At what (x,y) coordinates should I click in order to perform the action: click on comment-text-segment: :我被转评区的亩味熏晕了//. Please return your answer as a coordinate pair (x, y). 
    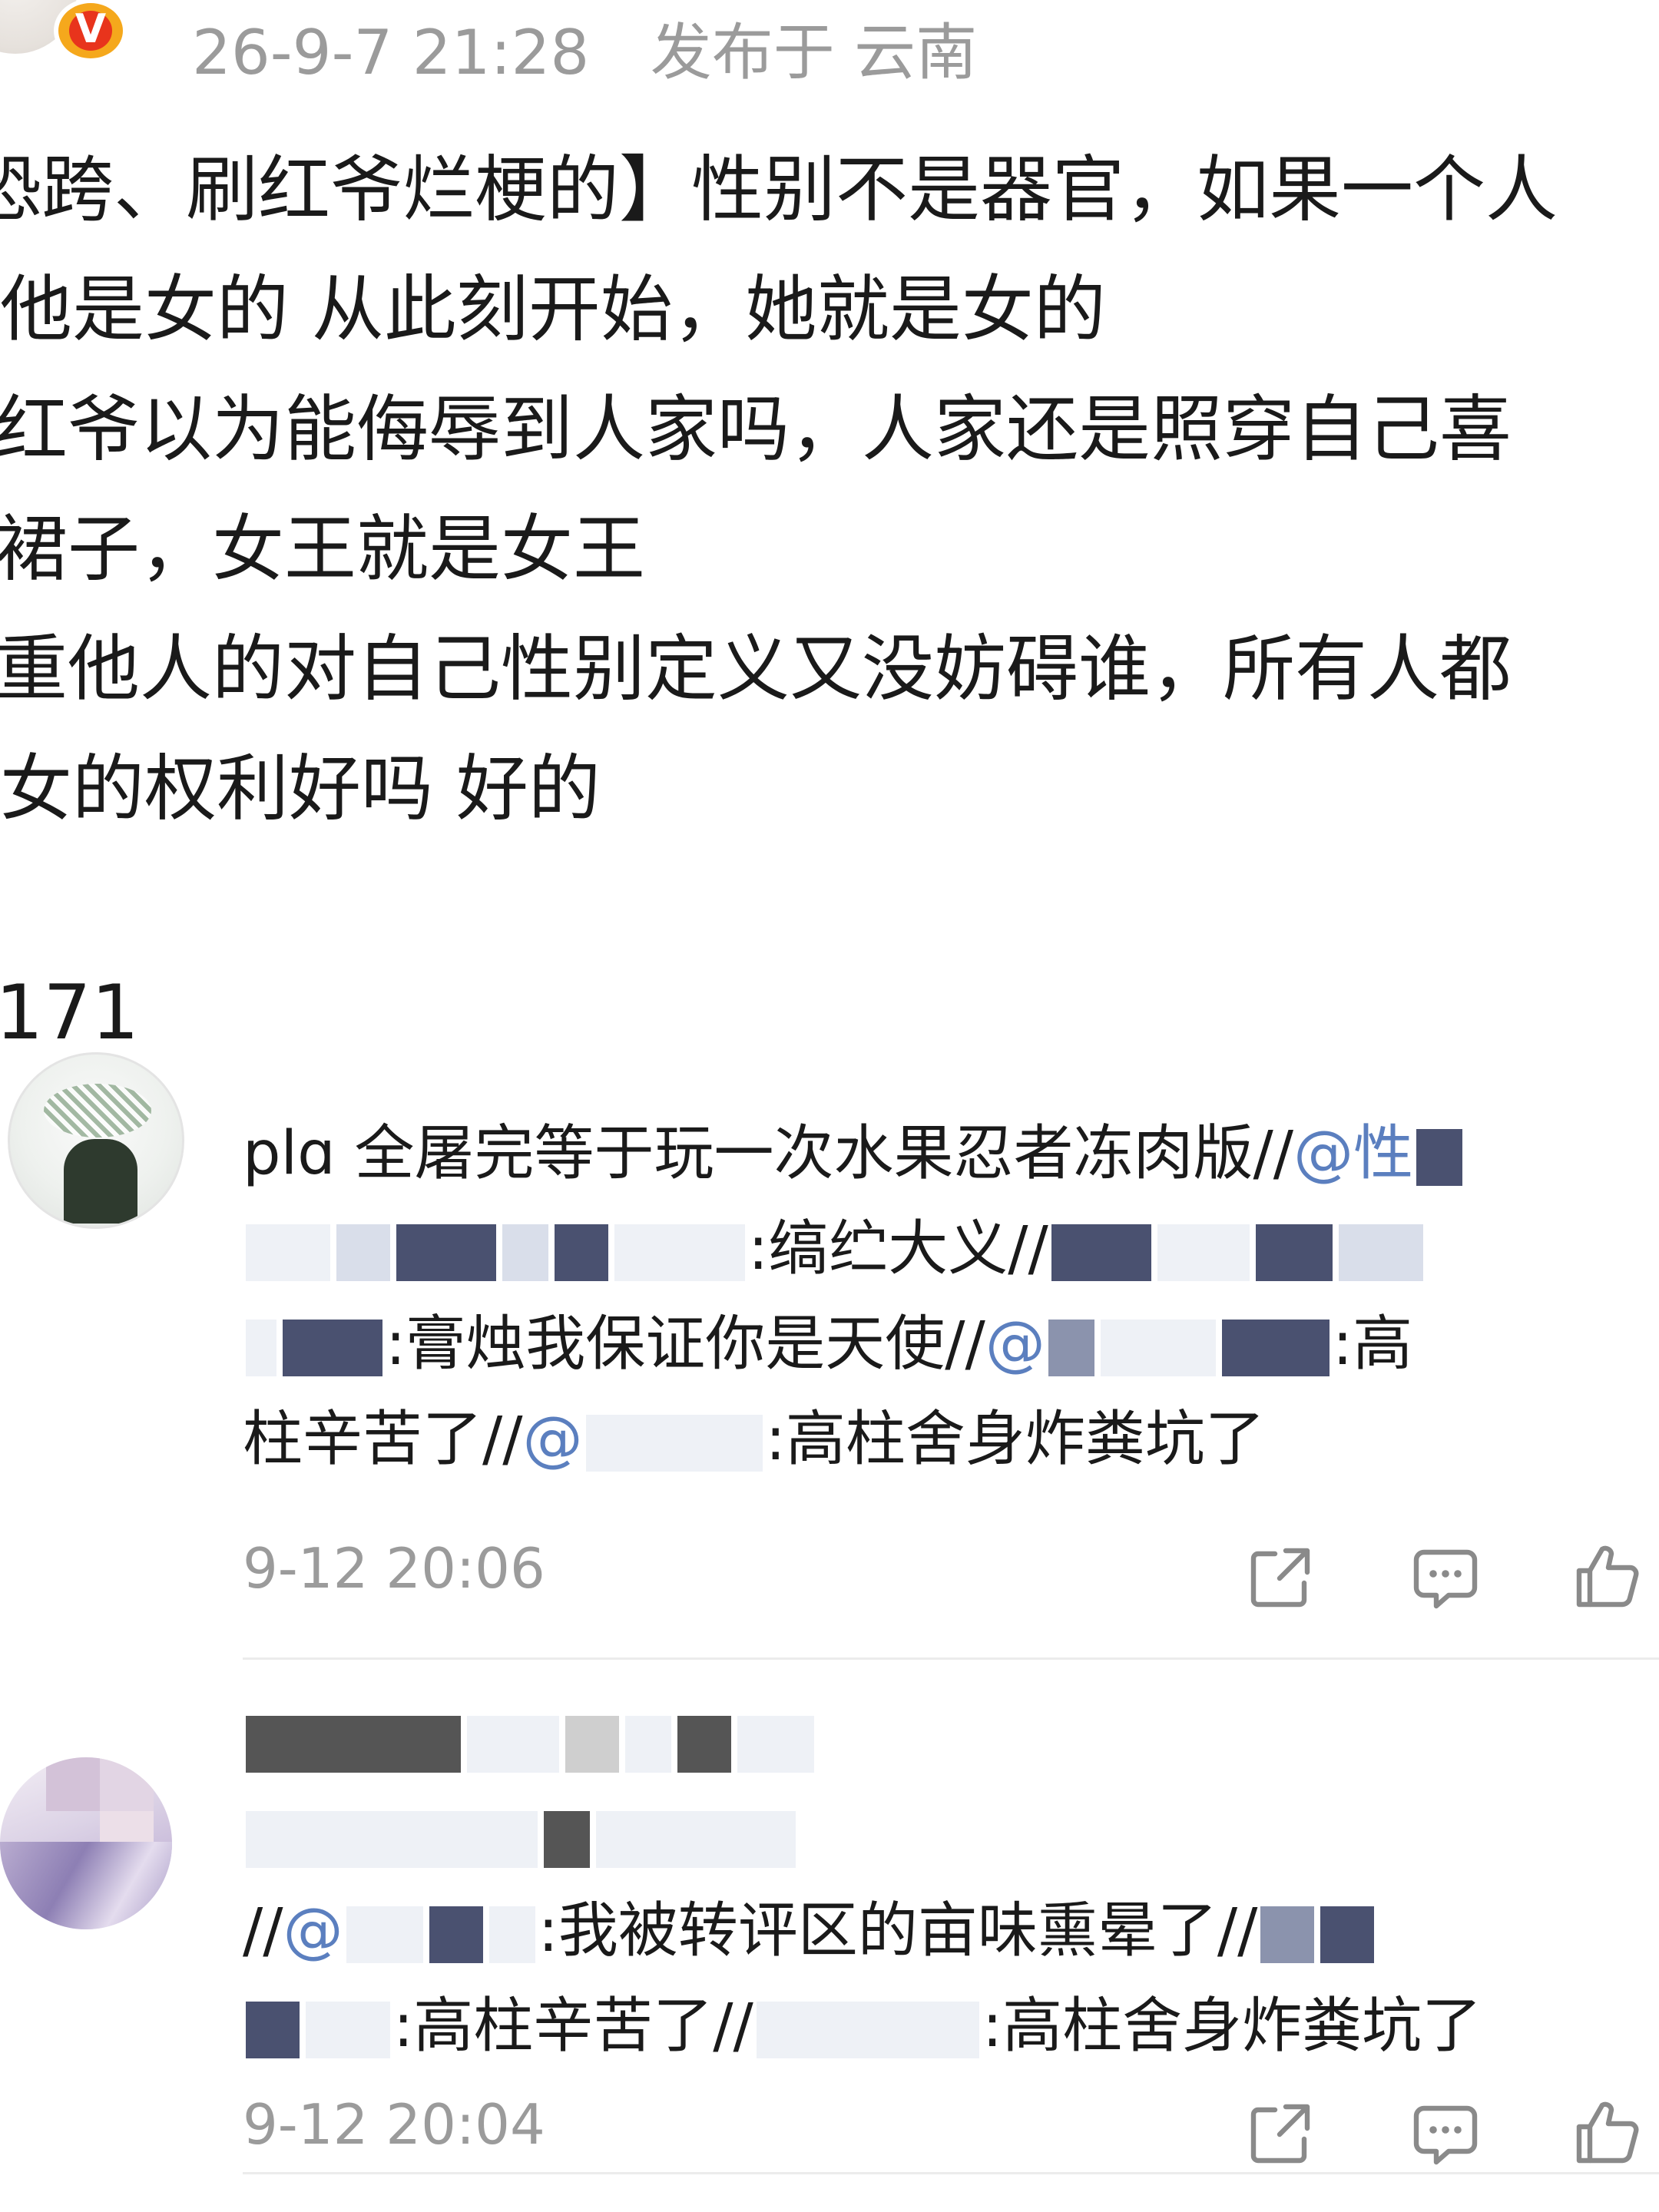
    Looking at the image, I should click on (898, 1931).